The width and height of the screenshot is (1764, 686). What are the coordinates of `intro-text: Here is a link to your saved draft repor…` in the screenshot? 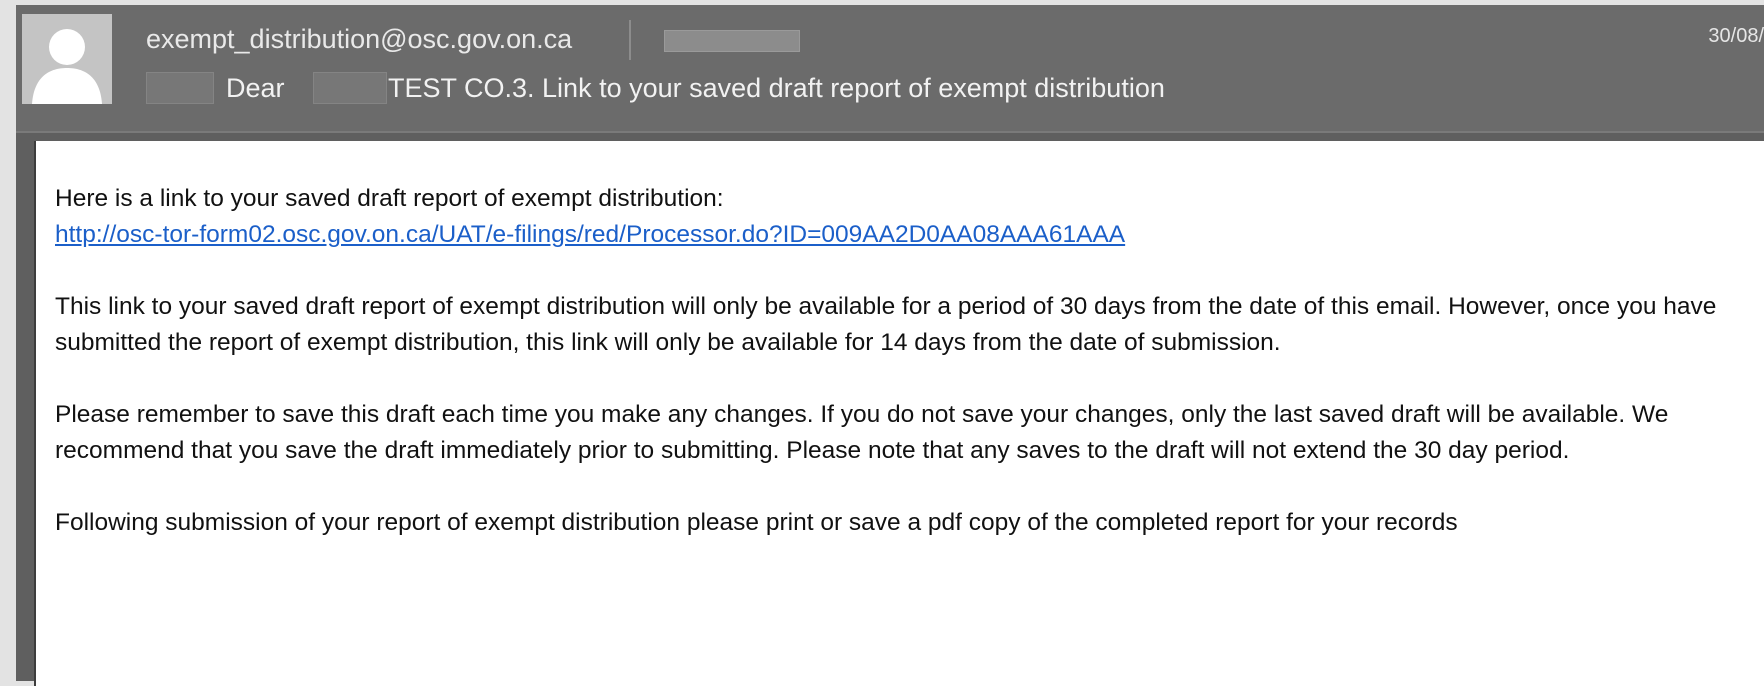 It's located at (389, 198).